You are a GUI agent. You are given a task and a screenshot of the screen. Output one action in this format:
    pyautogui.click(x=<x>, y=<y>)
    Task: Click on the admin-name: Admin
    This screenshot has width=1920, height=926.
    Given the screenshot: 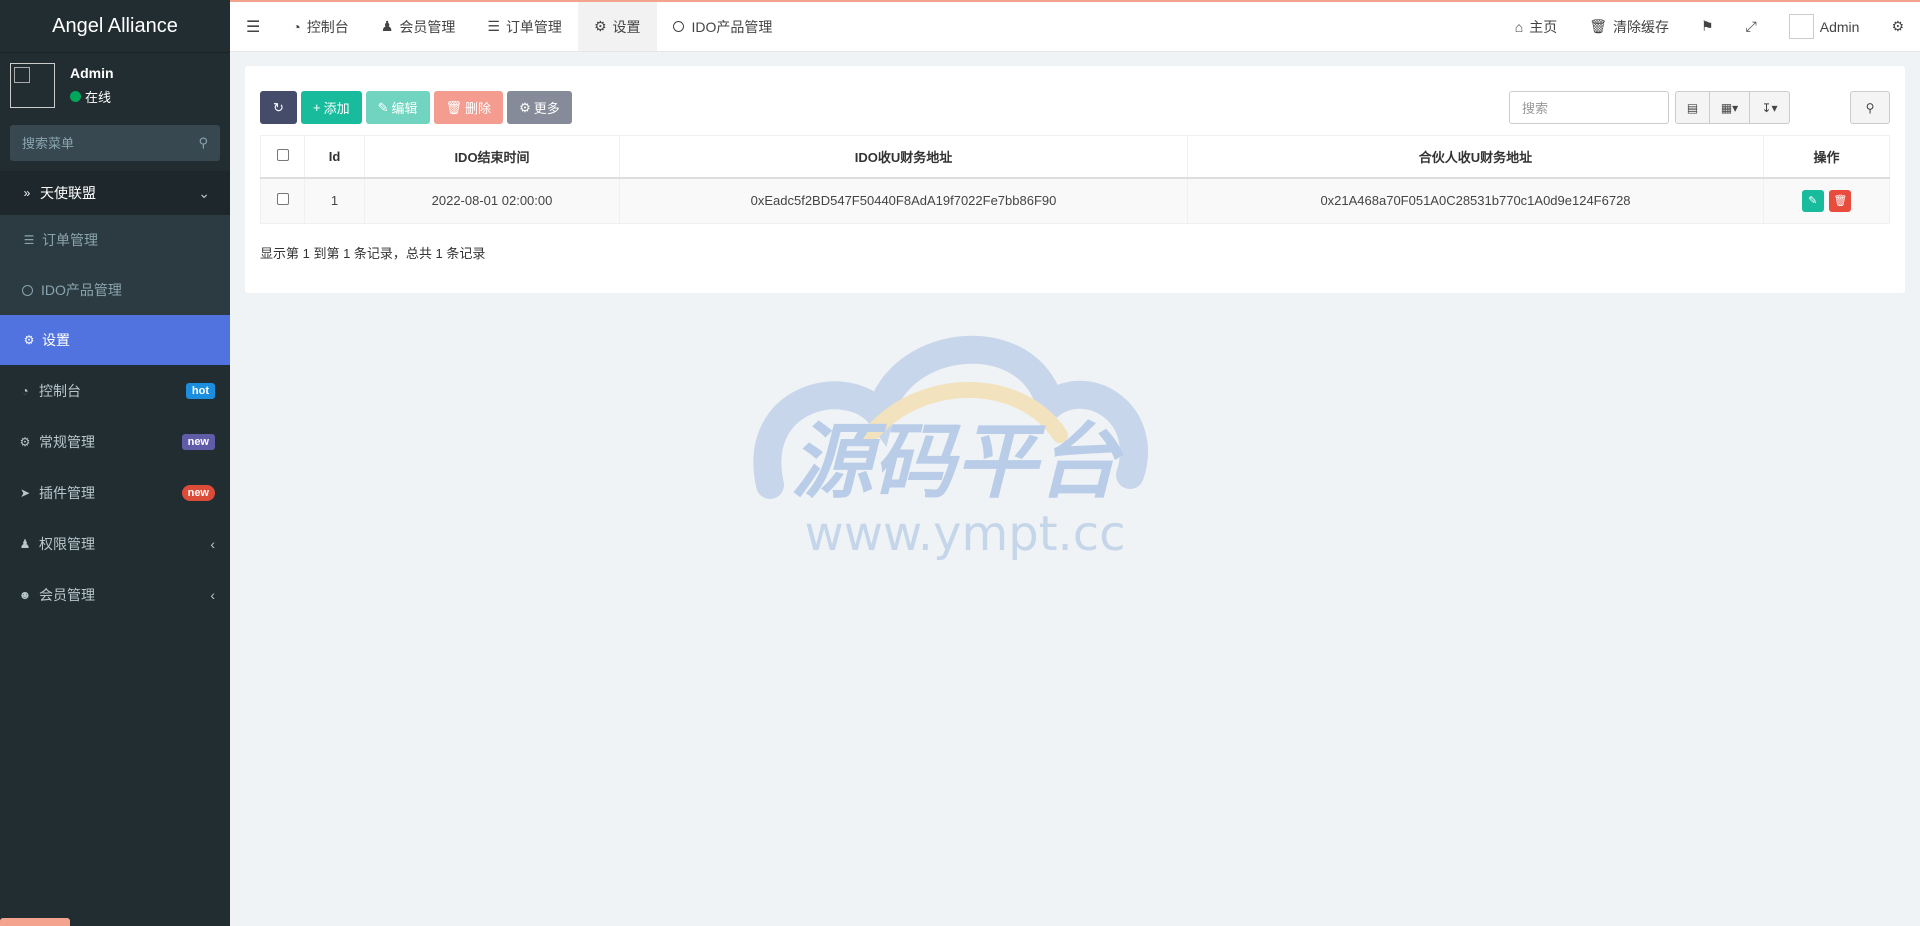 What is the action you would take?
    pyautogui.click(x=1839, y=26)
    